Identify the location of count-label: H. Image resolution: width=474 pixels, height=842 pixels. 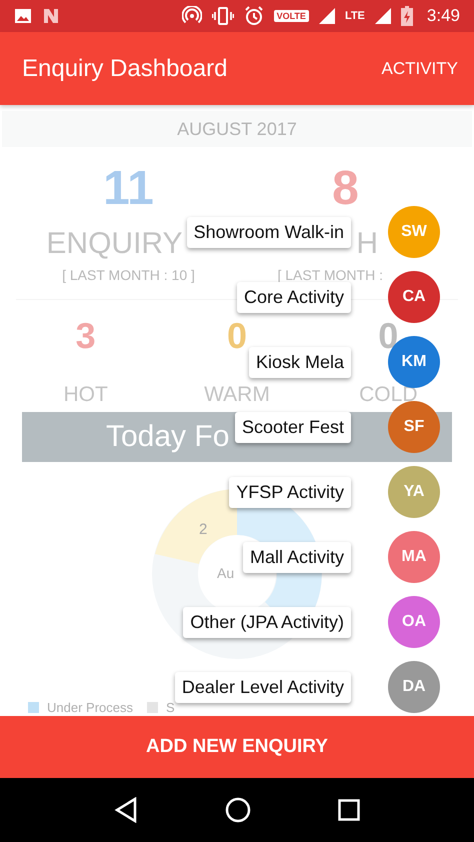
(367, 244).